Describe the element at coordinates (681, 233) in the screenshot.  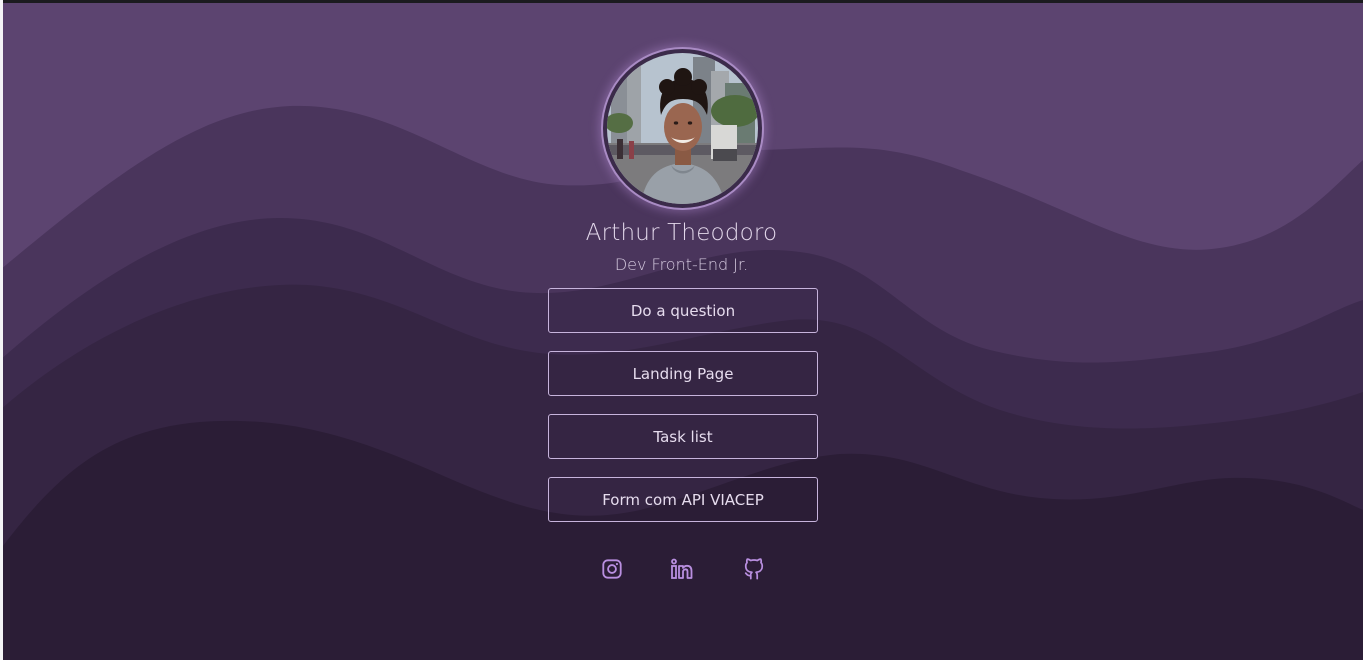
I see `profile-name: Arthur Theodoro` at that location.